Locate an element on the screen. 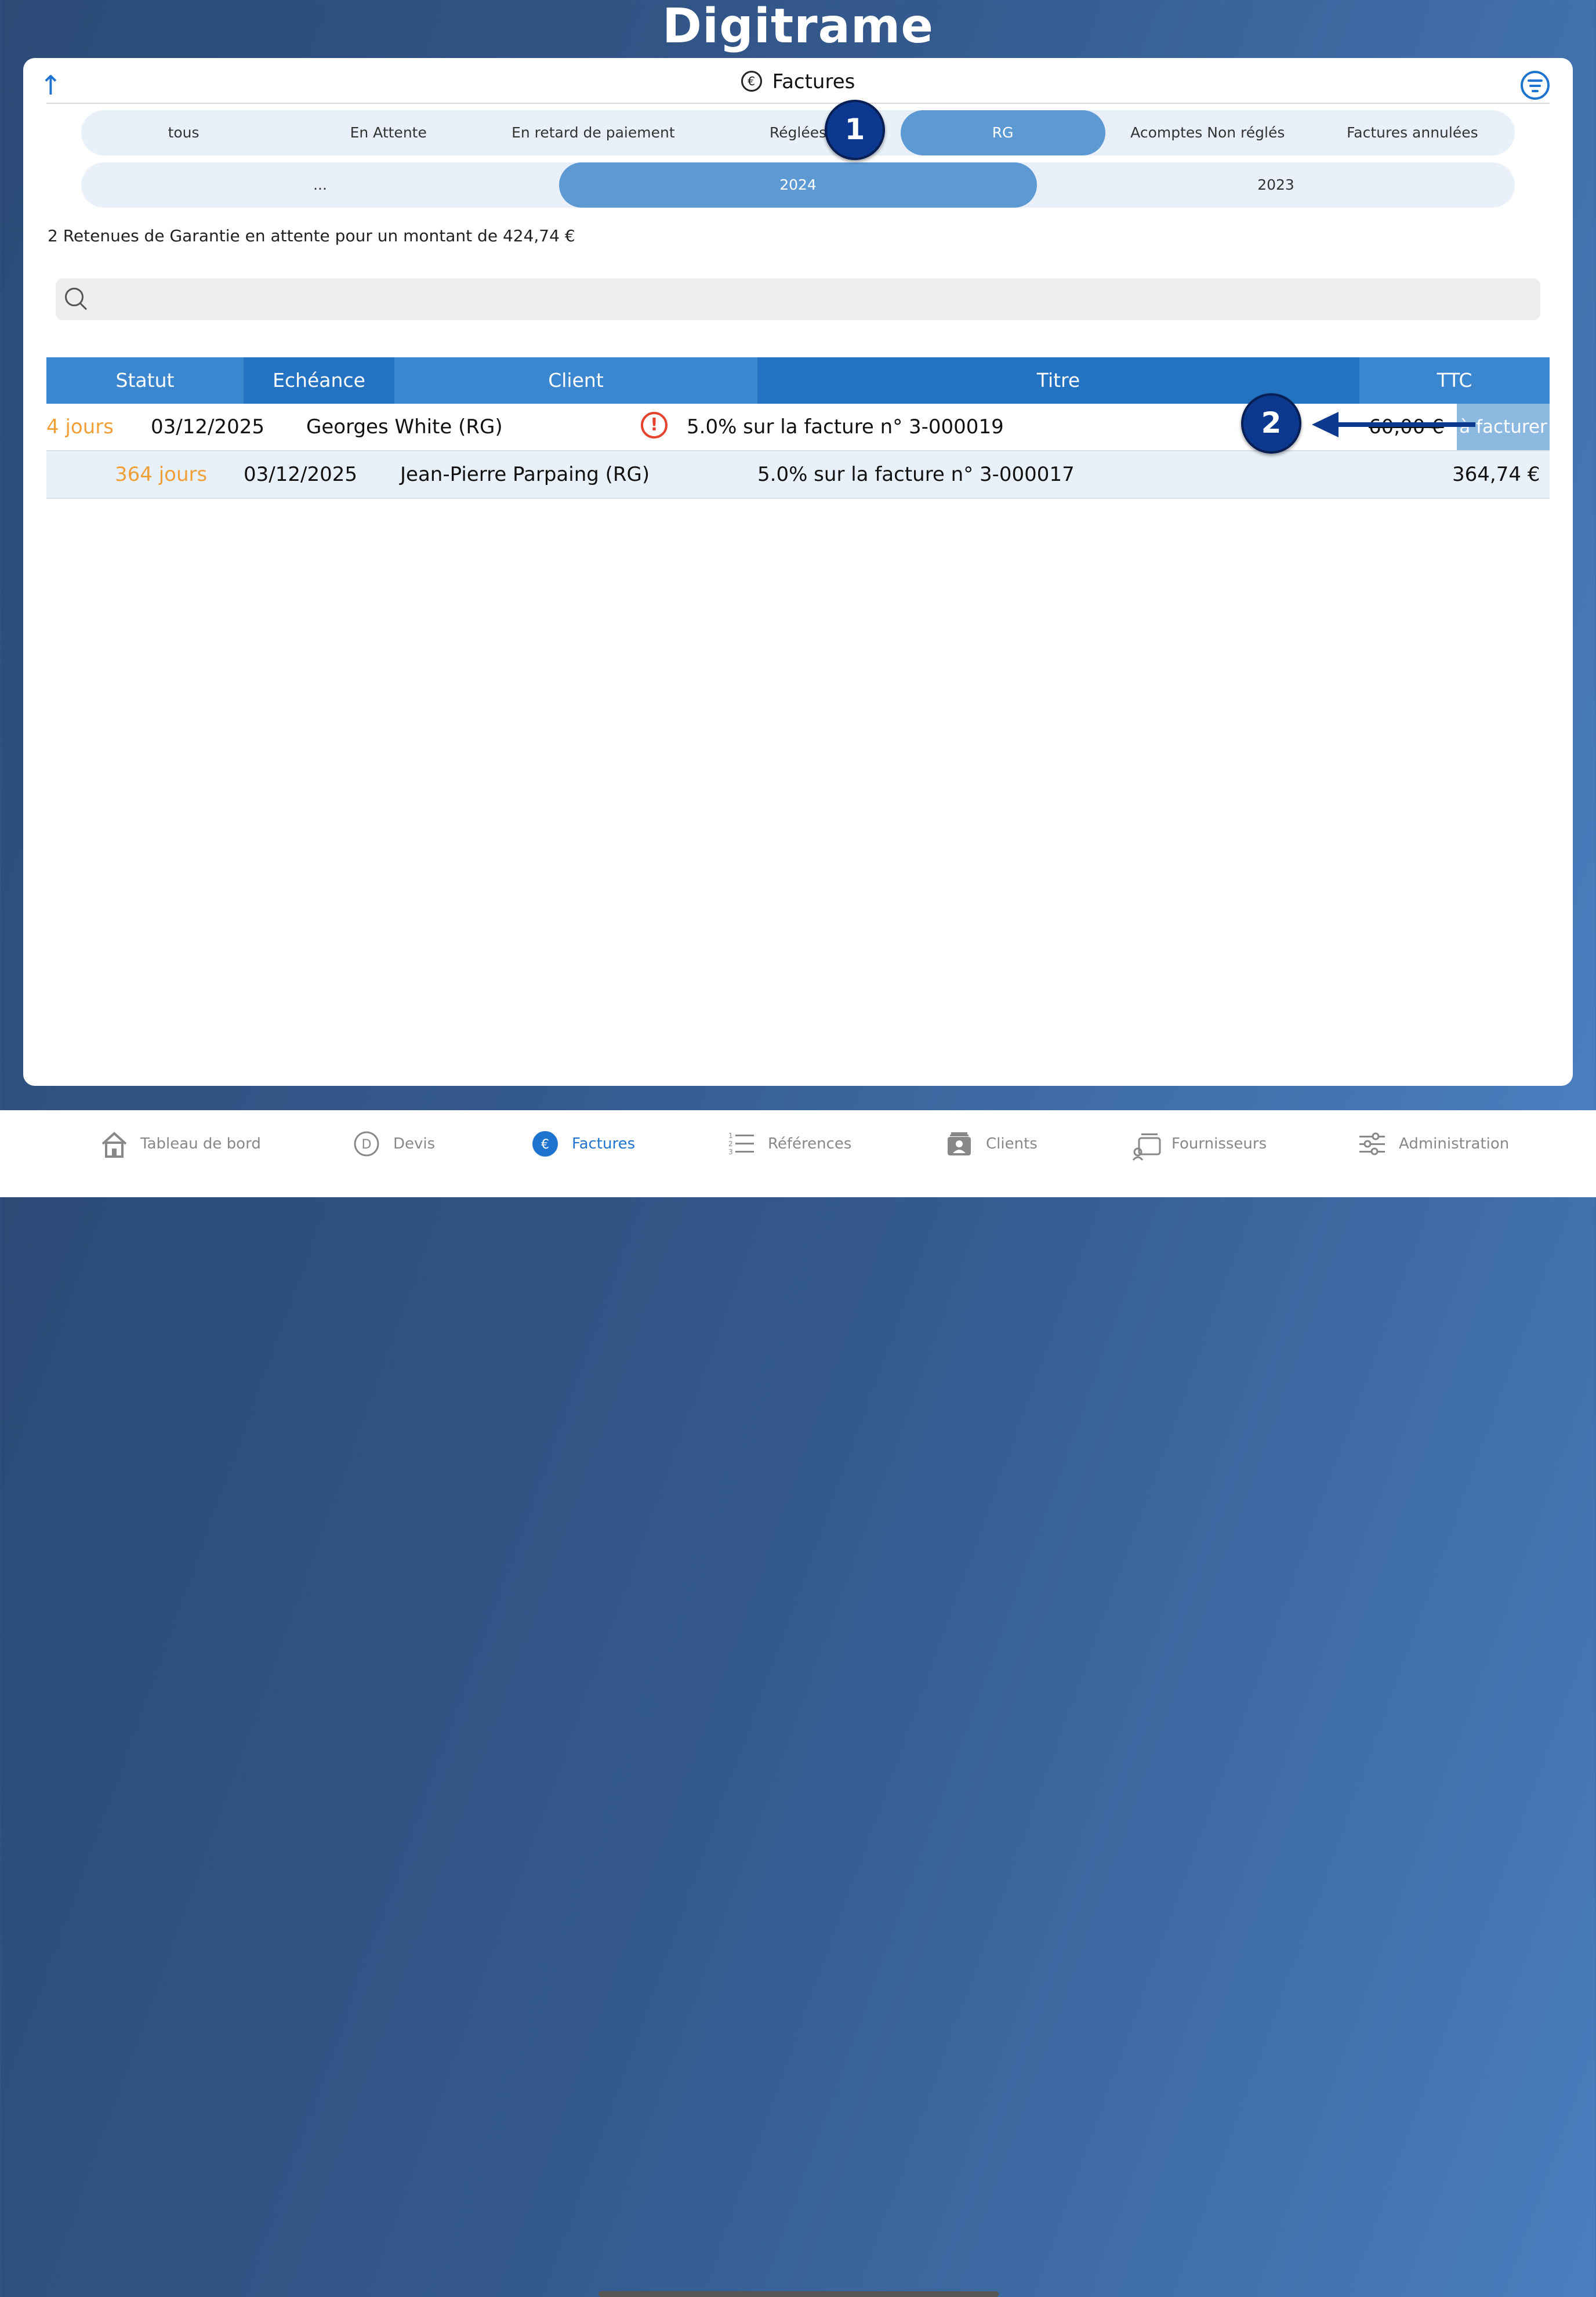  svg-text: 2 is located at coordinates (730, 1144).